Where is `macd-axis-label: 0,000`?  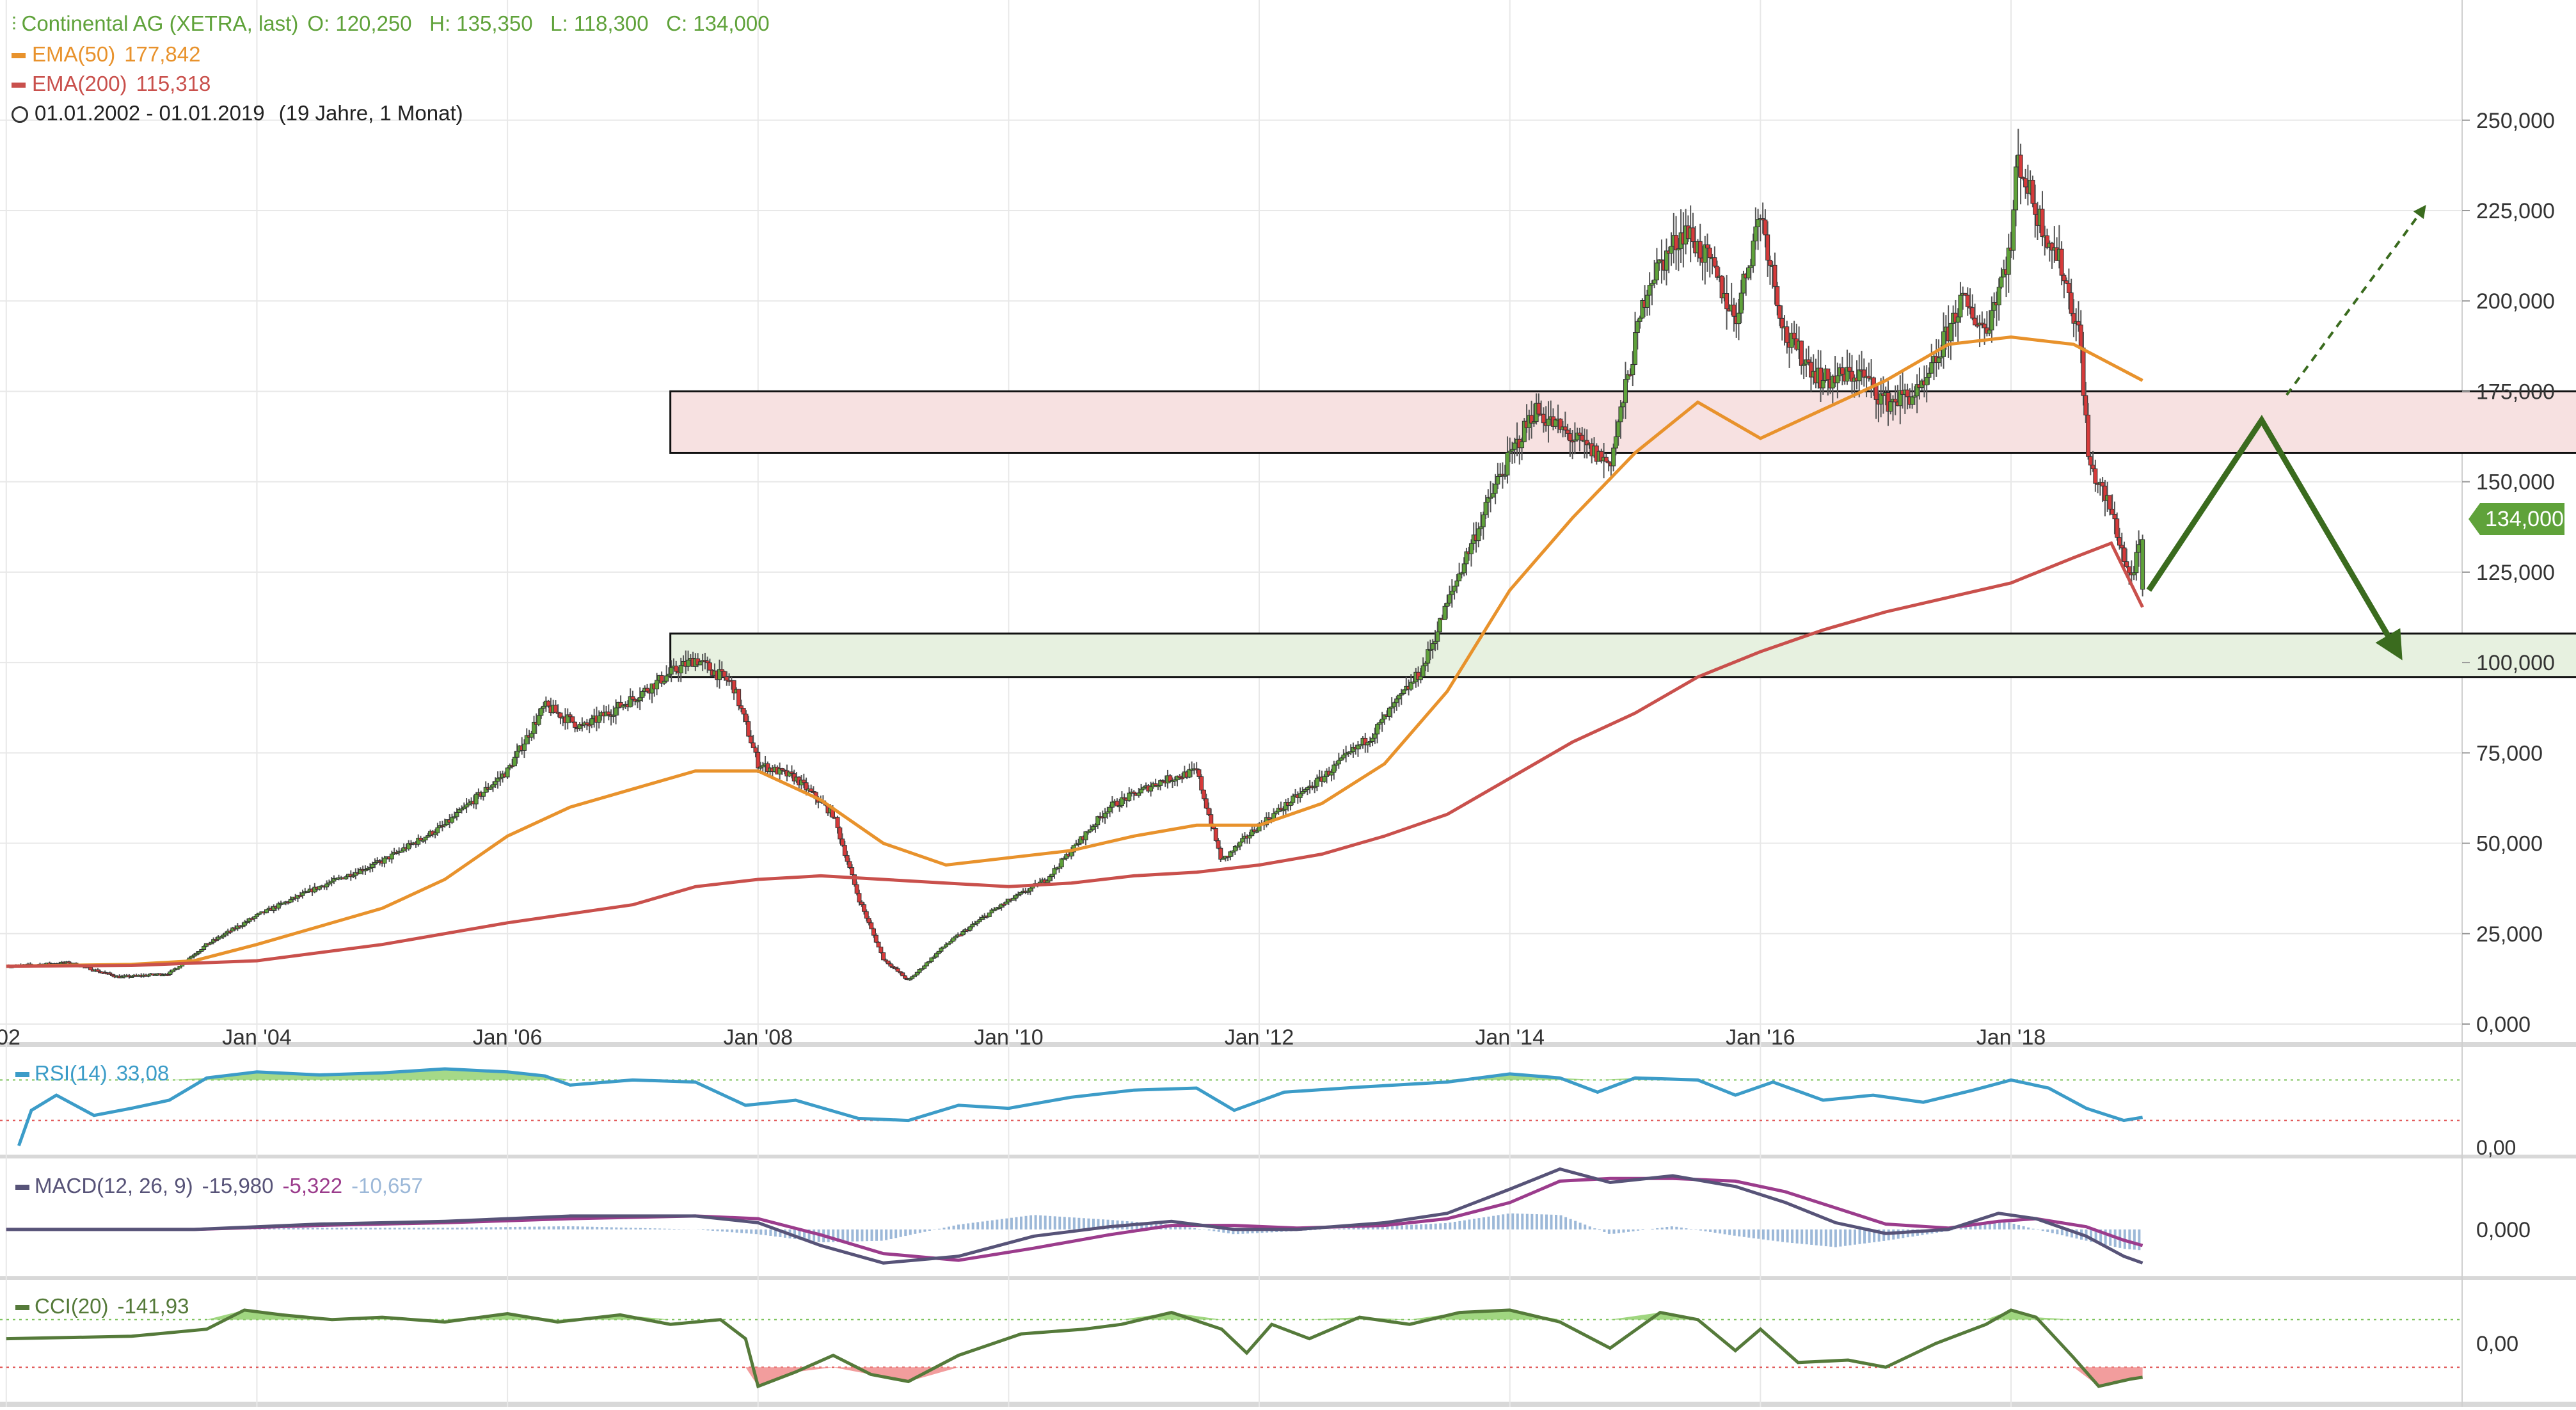
macd-axis-label: 0,000 is located at coordinates (2503, 1230).